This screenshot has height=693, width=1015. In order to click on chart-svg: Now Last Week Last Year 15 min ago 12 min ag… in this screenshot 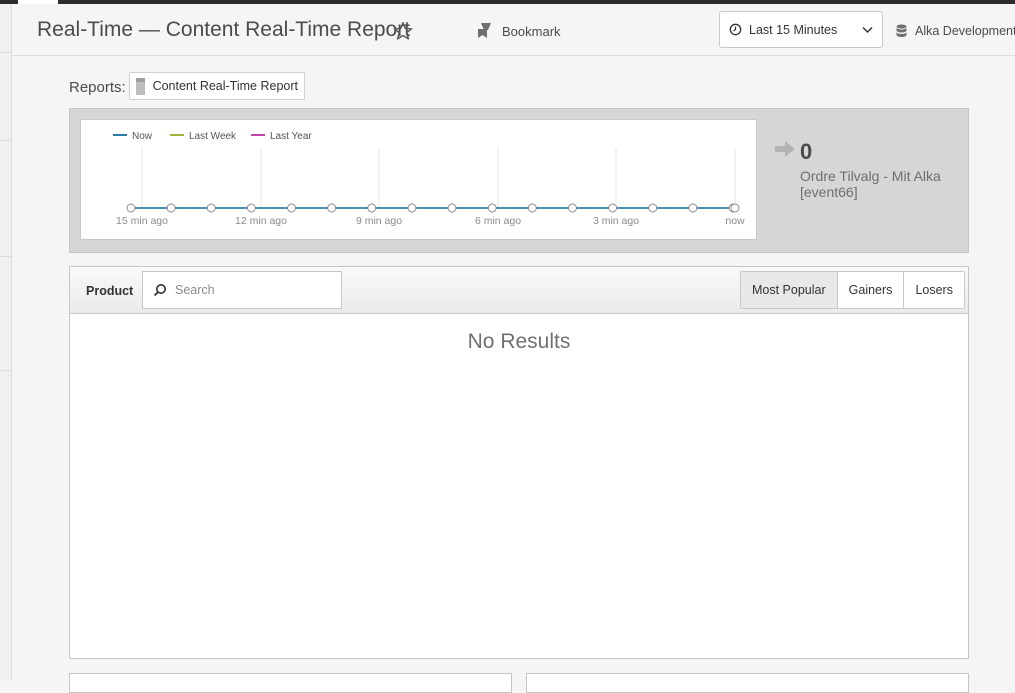, I will do `click(429, 179)`.